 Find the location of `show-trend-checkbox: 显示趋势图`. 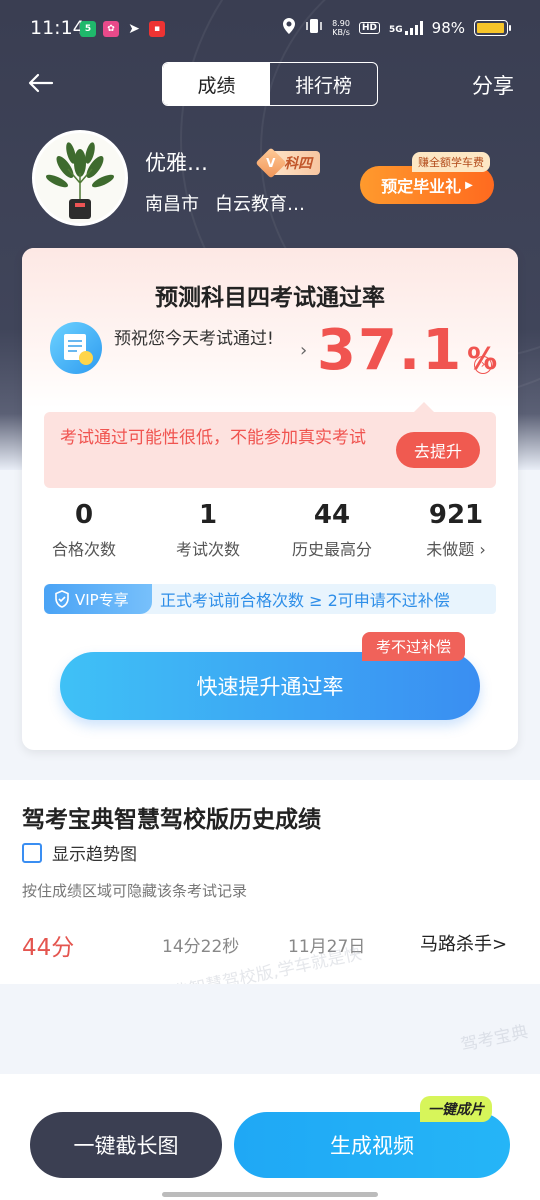

show-trend-checkbox: 显示趋势图 is located at coordinates (79, 852).